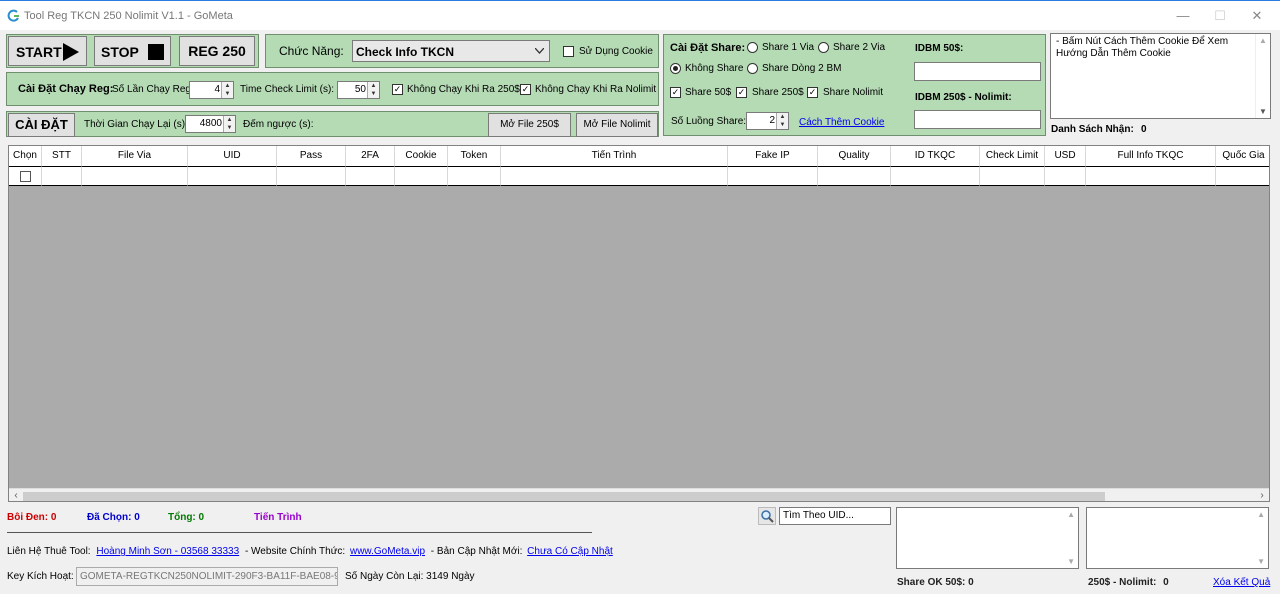  What do you see at coordinates (1220, 16) in the screenshot?
I see `maximize-button: ☐` at bounding box center [1220, 16].